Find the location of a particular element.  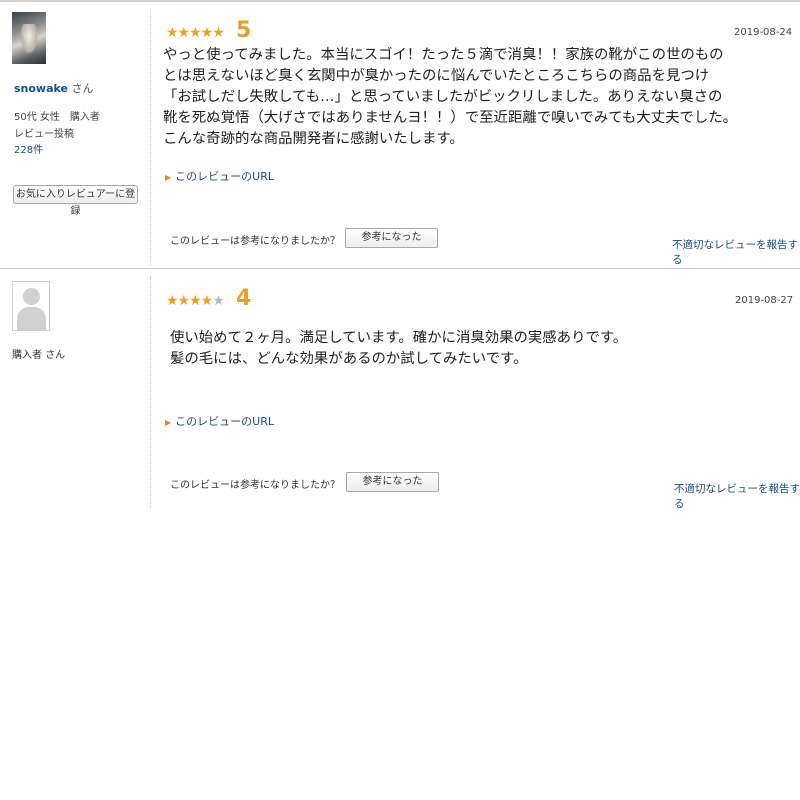

reviewer-posts-count: 228件 is located at coordinates (28, 150).